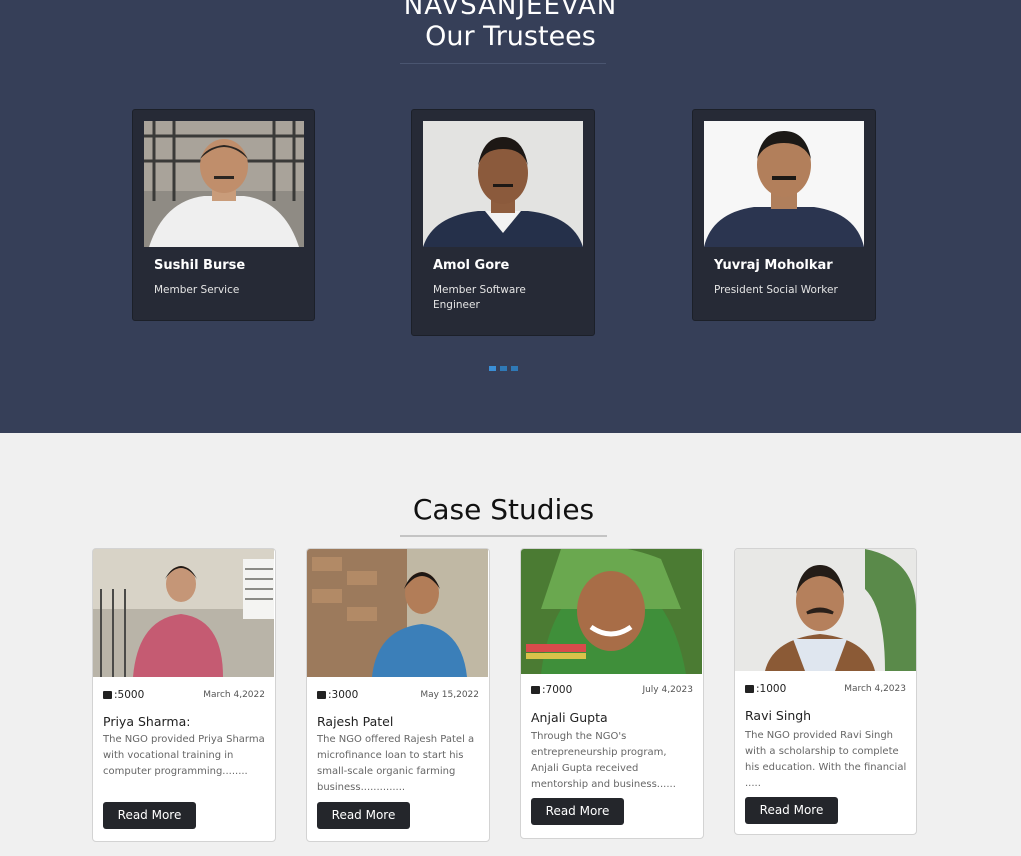 This screenshot has width=1021, height=856. Describe the element at coordinates (773, 265) in the screenshot. I see `trustee-name: Yuvraj Moholkar` at that location.